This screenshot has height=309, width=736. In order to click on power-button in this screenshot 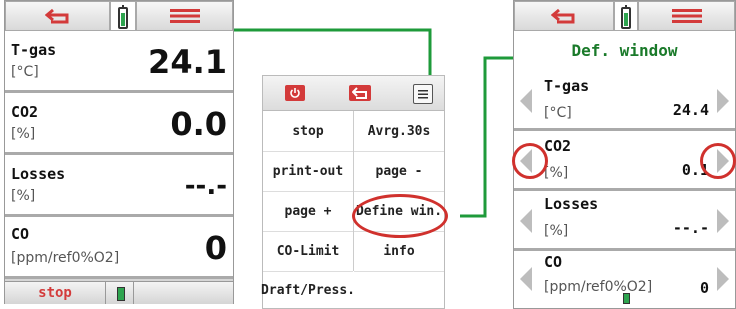, I will do `click(295, 93)`.